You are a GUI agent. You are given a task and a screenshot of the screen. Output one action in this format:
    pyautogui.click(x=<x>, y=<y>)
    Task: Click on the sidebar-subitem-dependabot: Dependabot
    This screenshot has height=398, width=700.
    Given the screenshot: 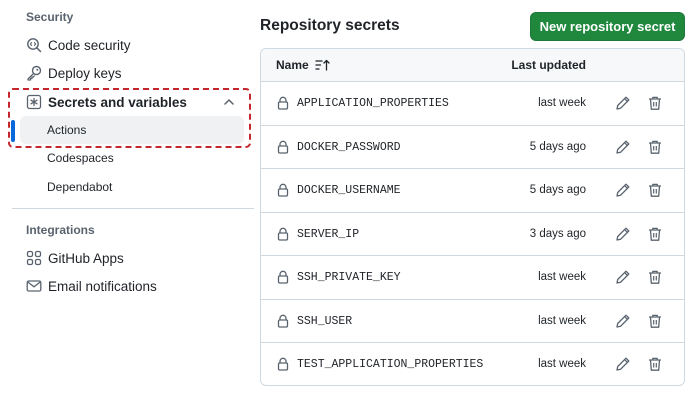 What is the action you would take?
    pyautogui.click(x=132, y=187)
    